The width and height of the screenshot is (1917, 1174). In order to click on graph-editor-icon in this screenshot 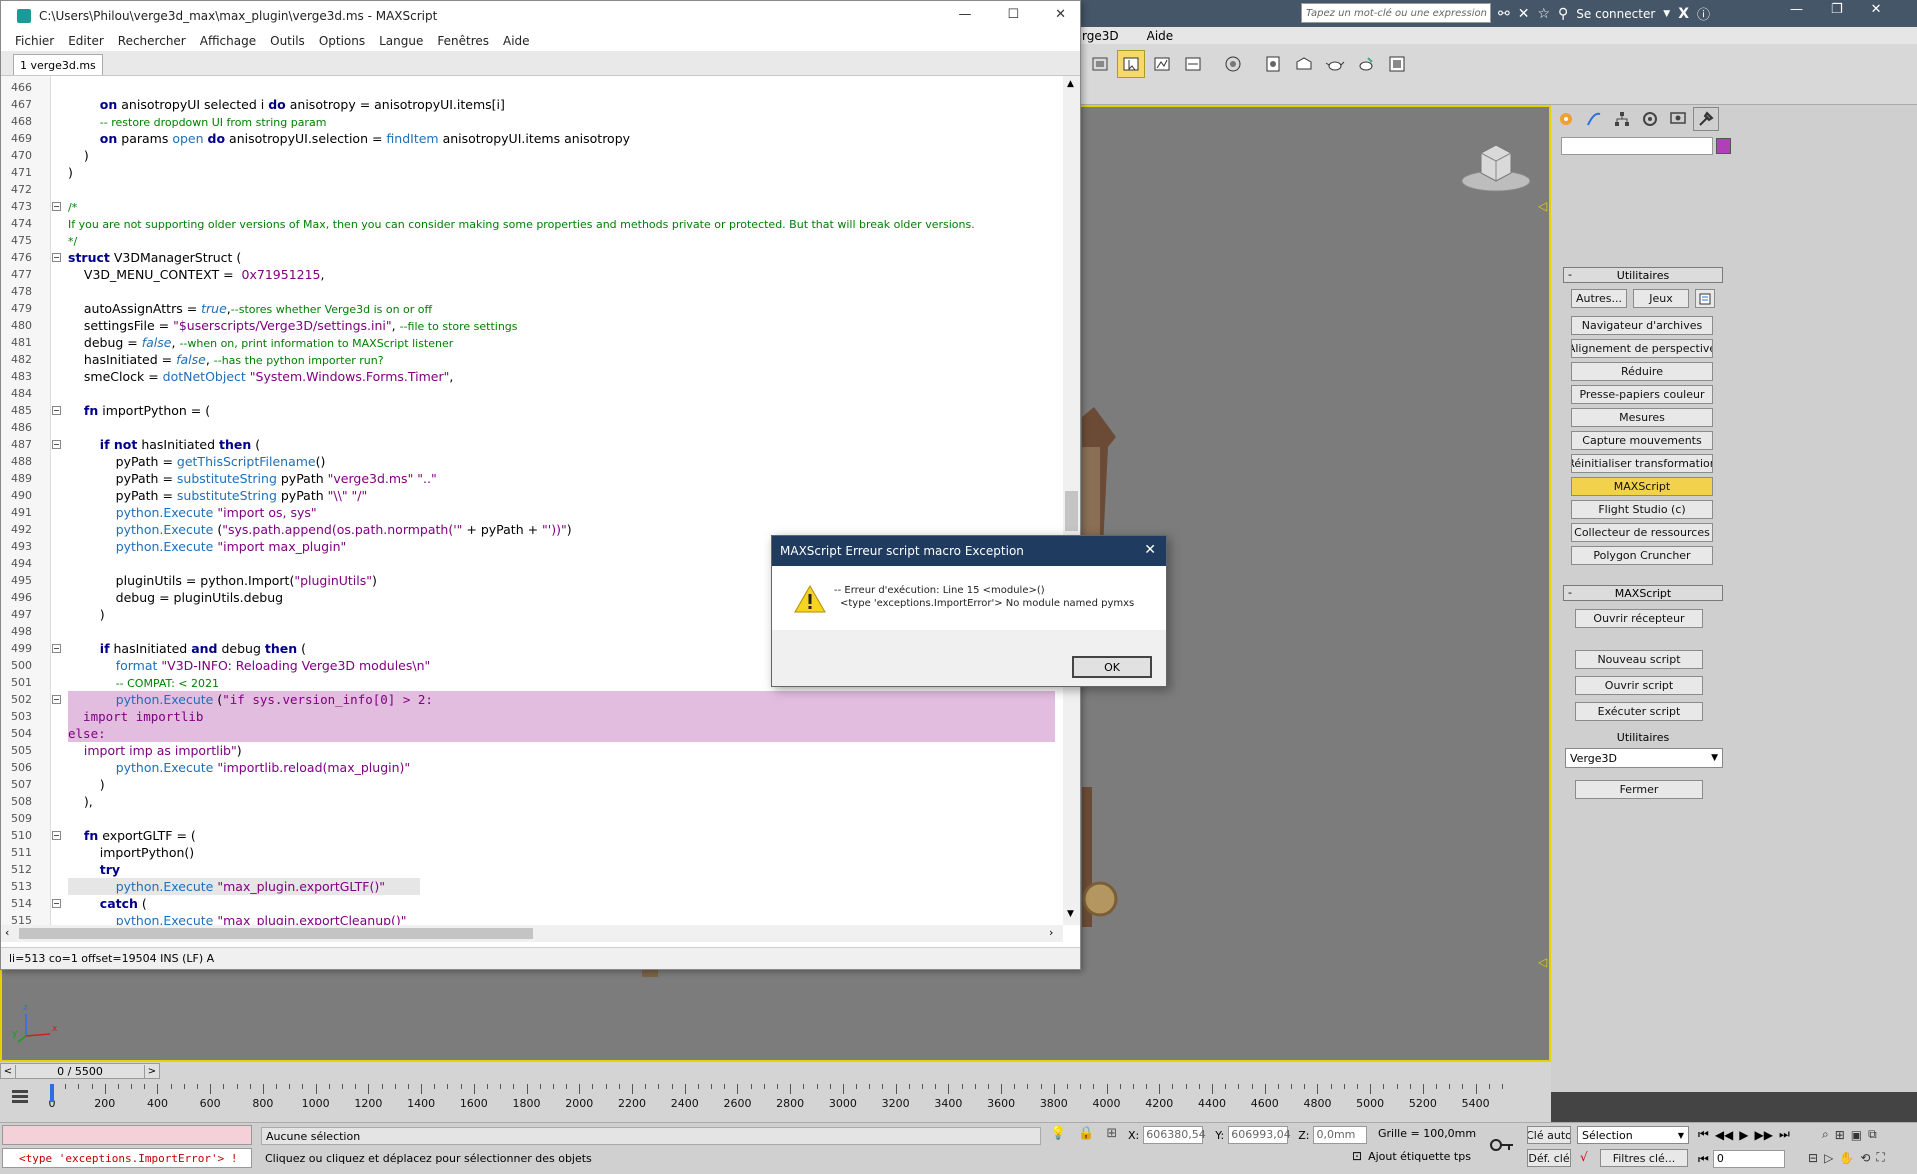, I will do `click(1162, 64)`.